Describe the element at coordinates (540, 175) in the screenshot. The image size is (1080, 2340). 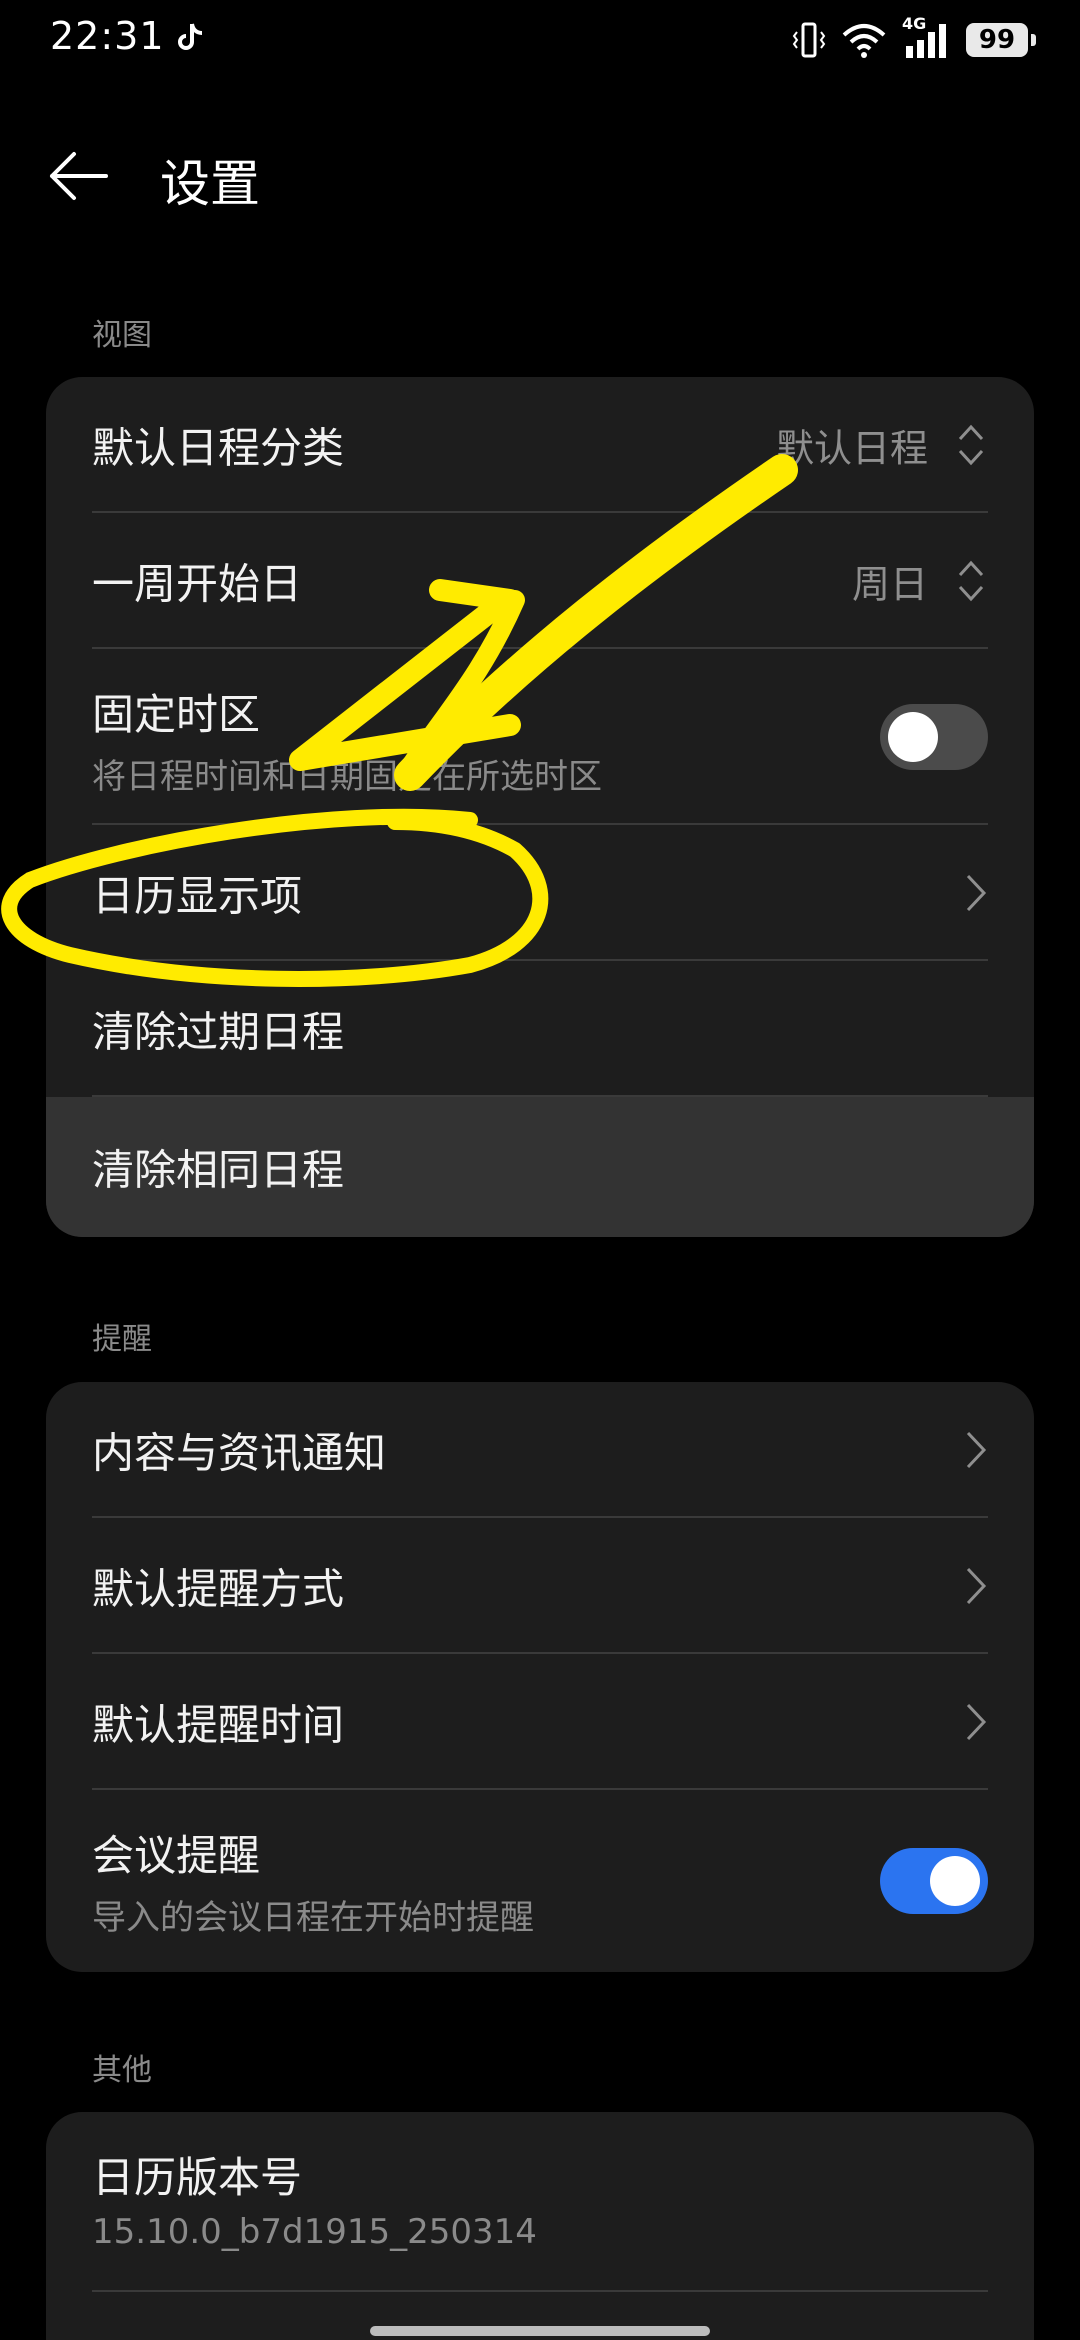
I see `app-header: 设置` at that location.